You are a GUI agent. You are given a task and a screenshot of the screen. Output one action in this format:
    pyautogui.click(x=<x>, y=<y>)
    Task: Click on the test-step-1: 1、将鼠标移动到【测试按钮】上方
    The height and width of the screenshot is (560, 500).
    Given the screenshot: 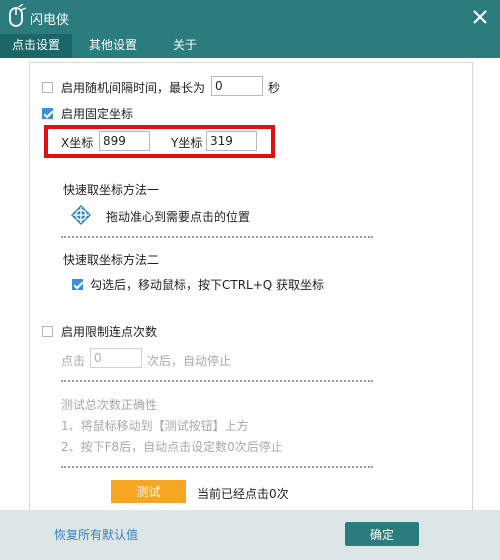 What is the action you would take?
    pyautogui.click(x=155, y=426)
    